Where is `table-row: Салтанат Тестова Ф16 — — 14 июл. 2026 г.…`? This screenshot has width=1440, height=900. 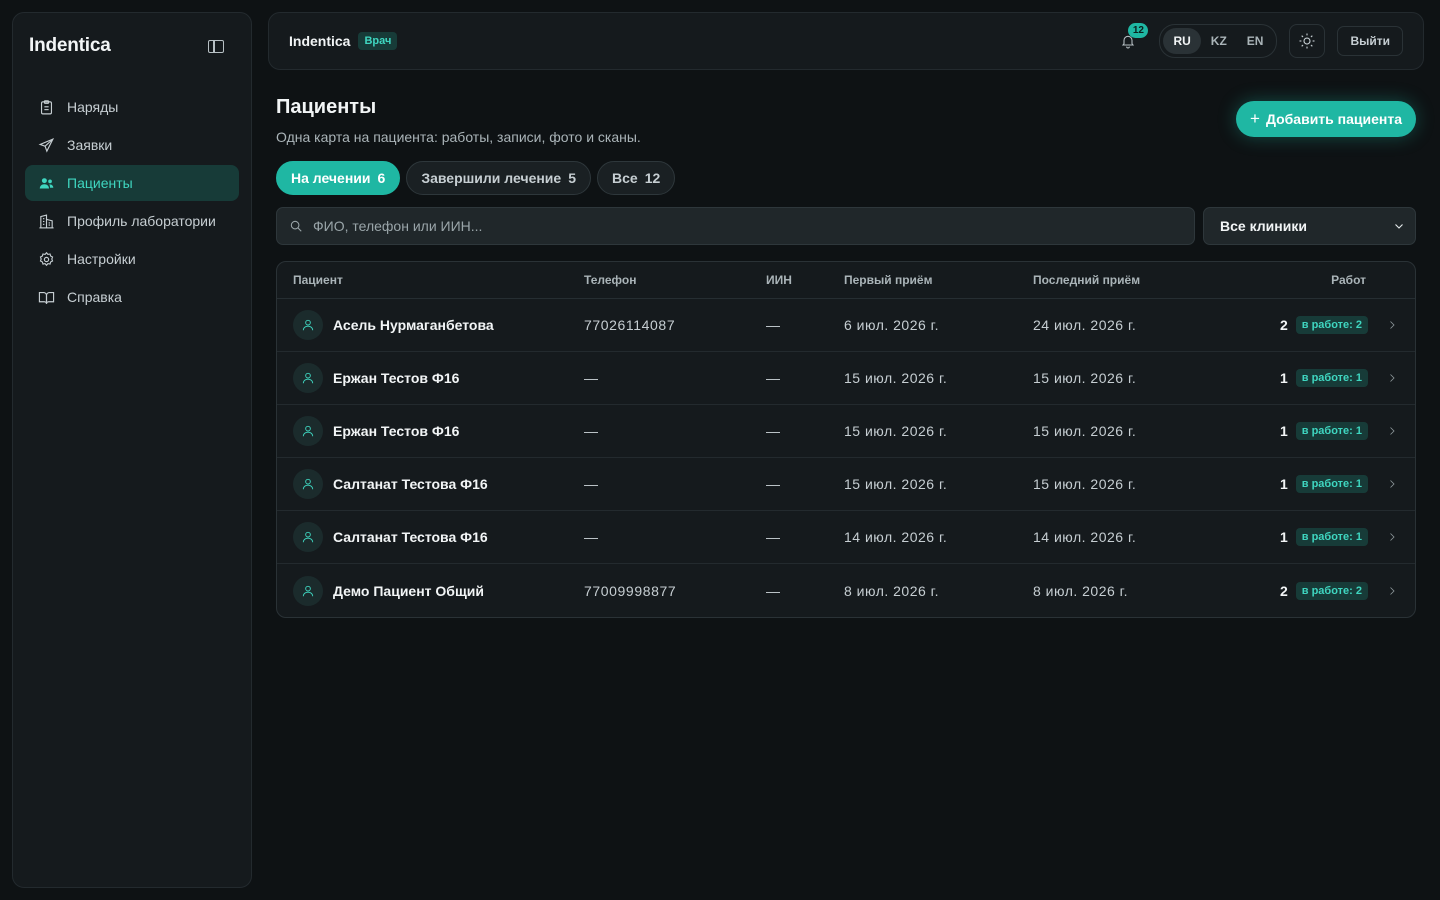
table-row: Салтанат Тестова Ф16 — — 14 июл. 2026 г.… is located at coordinates (846, 537).